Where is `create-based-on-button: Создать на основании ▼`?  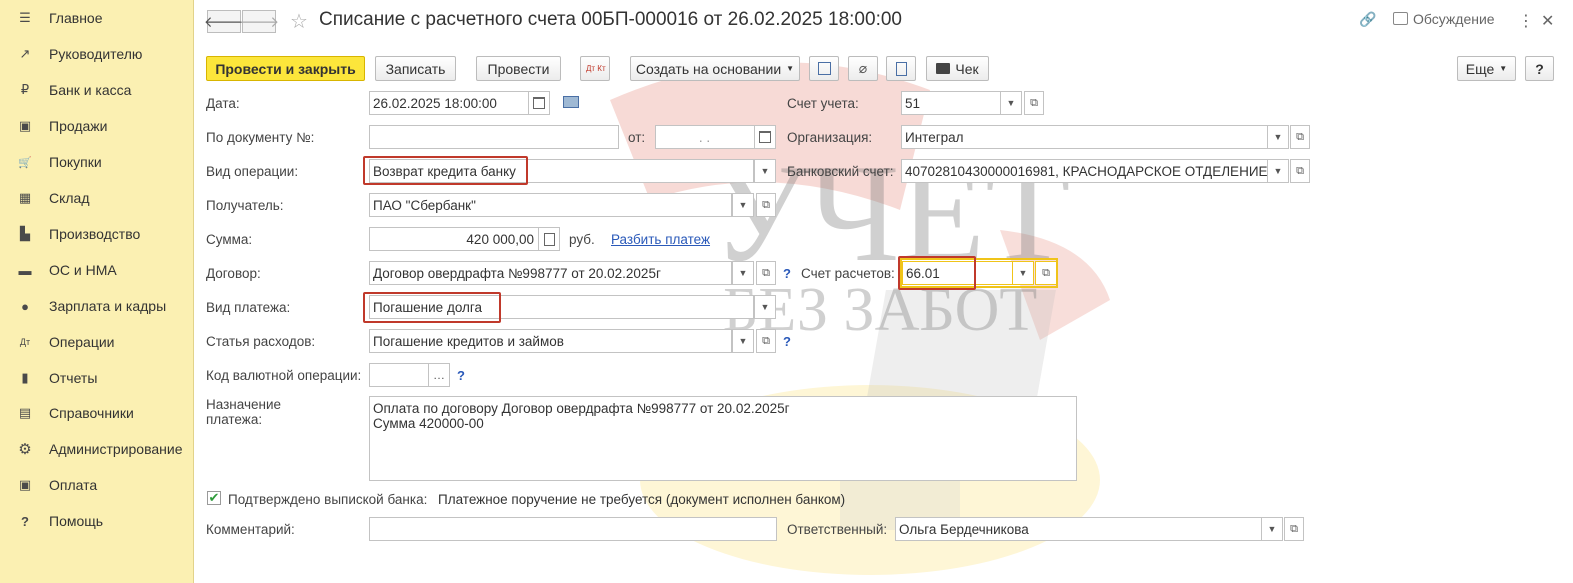
create-based-on-button: Создать на основании ▼ is located at coordinates (715, 68).